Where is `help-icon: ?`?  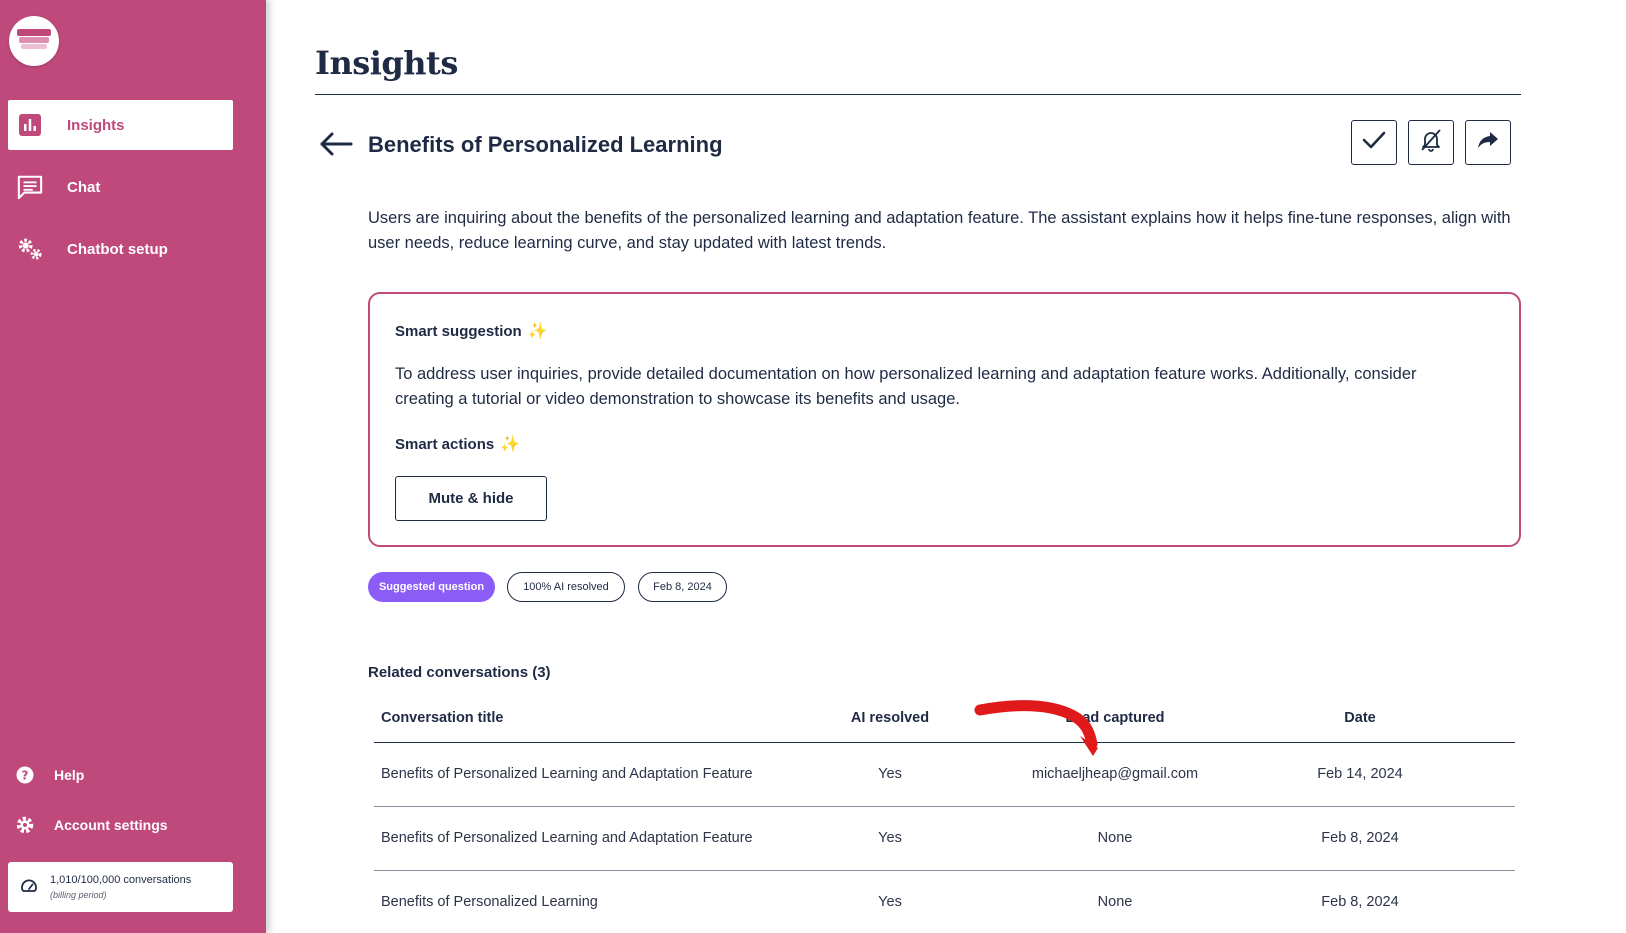 help-icon: ? is located at coordinates (25, 775).